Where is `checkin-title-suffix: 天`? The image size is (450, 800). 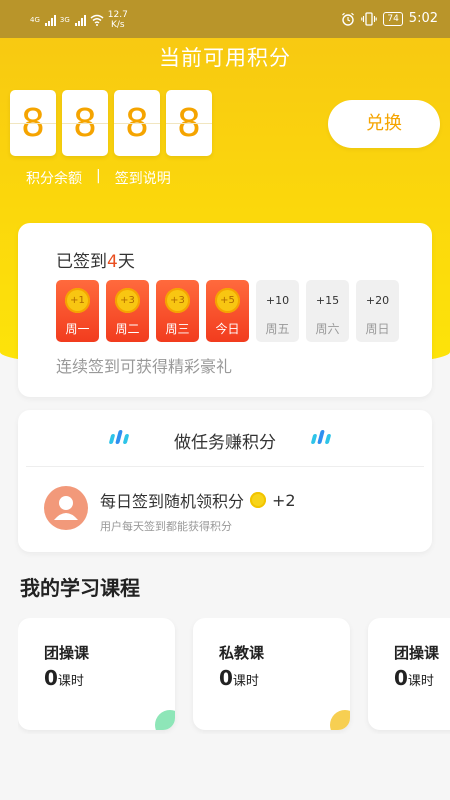 checkin-title-suffix: 天 is located at coordinates (126, 262).